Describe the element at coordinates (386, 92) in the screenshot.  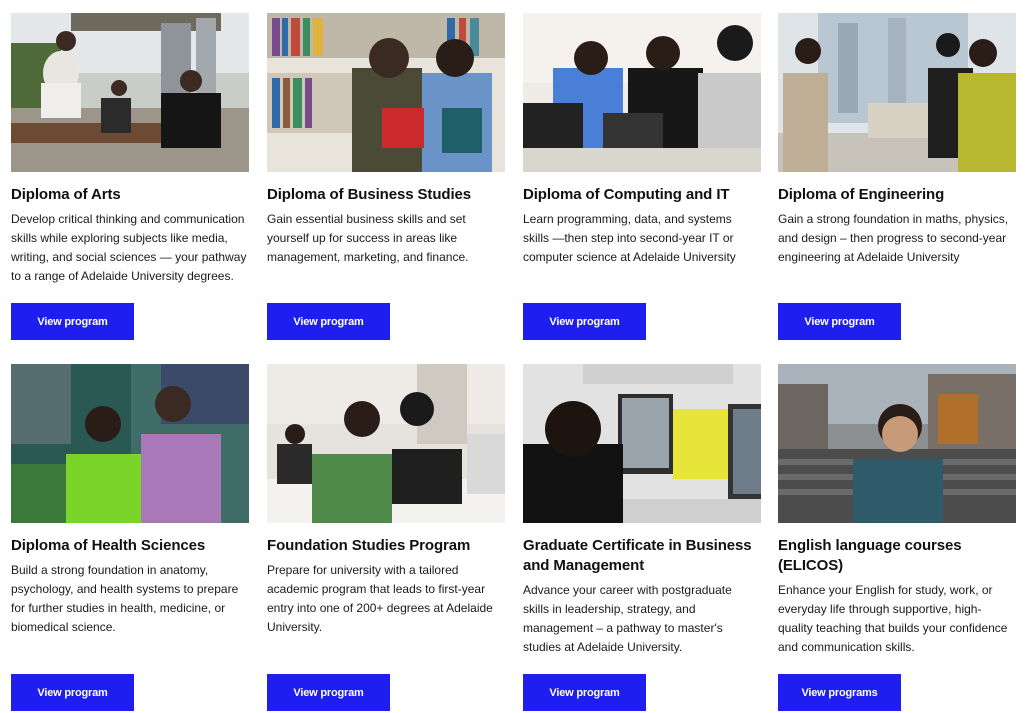
I see `students-holding-books-library-photo` at that location.